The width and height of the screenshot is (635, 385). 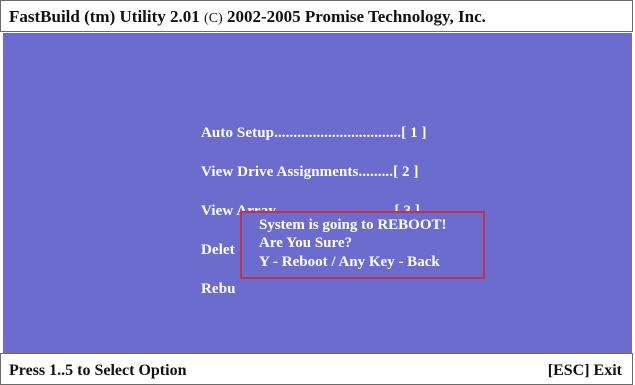 I want to click on dialog-message: System is going to REBOOT!, so click(x=353, y=225).